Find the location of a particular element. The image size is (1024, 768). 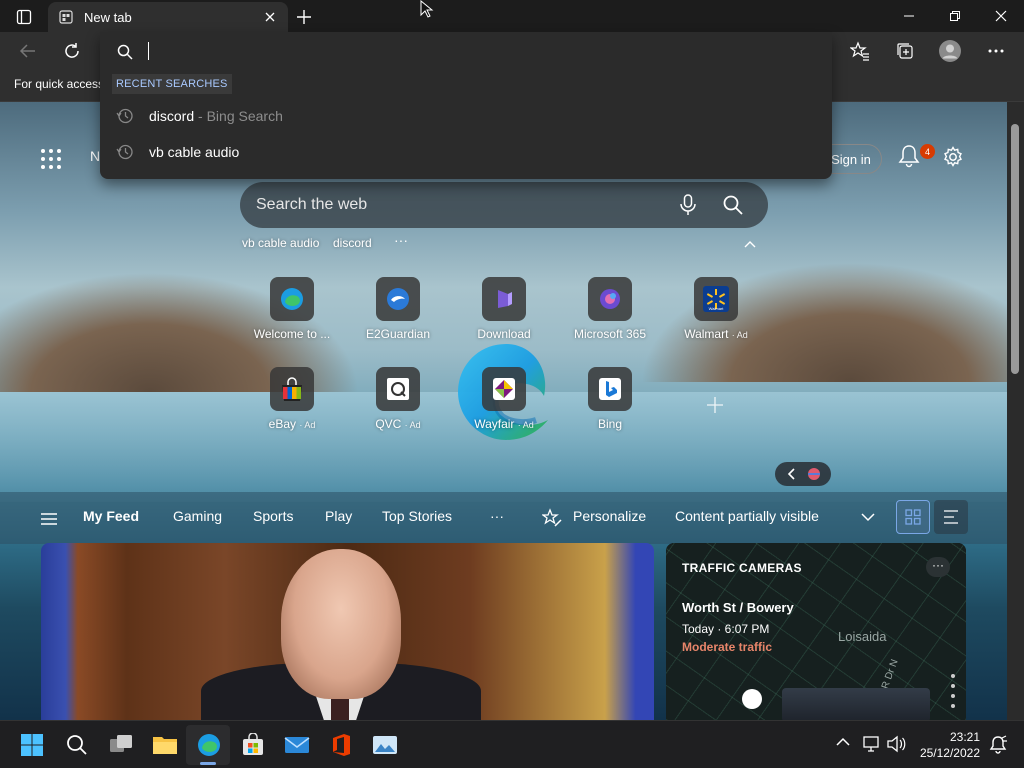

refresh-button is located at coordinates (72, 51).